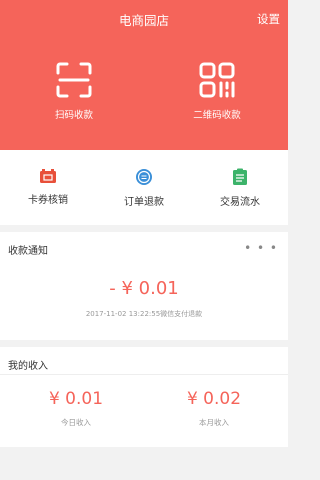  Describe the element at coordinates (240, 188) in the screenshot. I see `transaction-log-button: 交易流水` at that location.